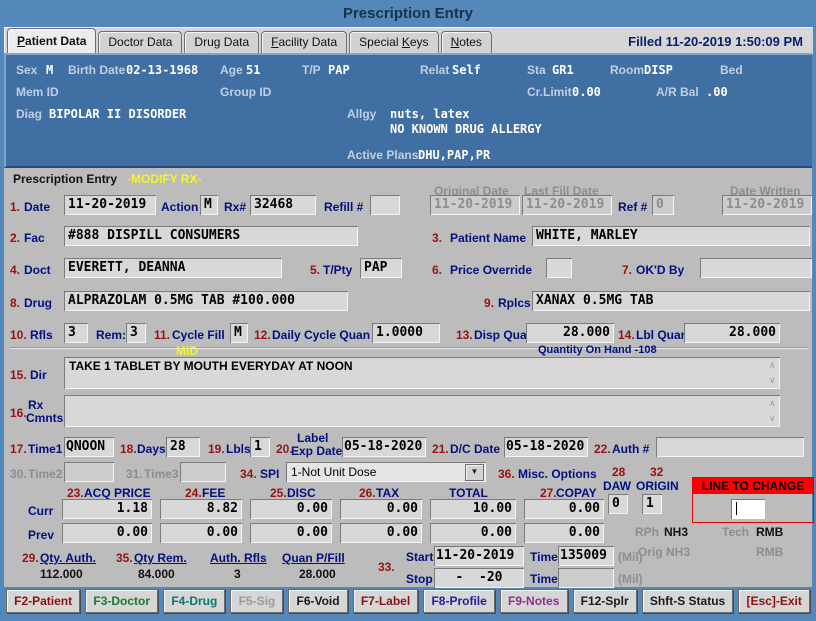  What do you see at coordinates (604, 601) in the screenshot?
I see `f12-splr-button: F12-Splr` at bounding box center [604, 601].